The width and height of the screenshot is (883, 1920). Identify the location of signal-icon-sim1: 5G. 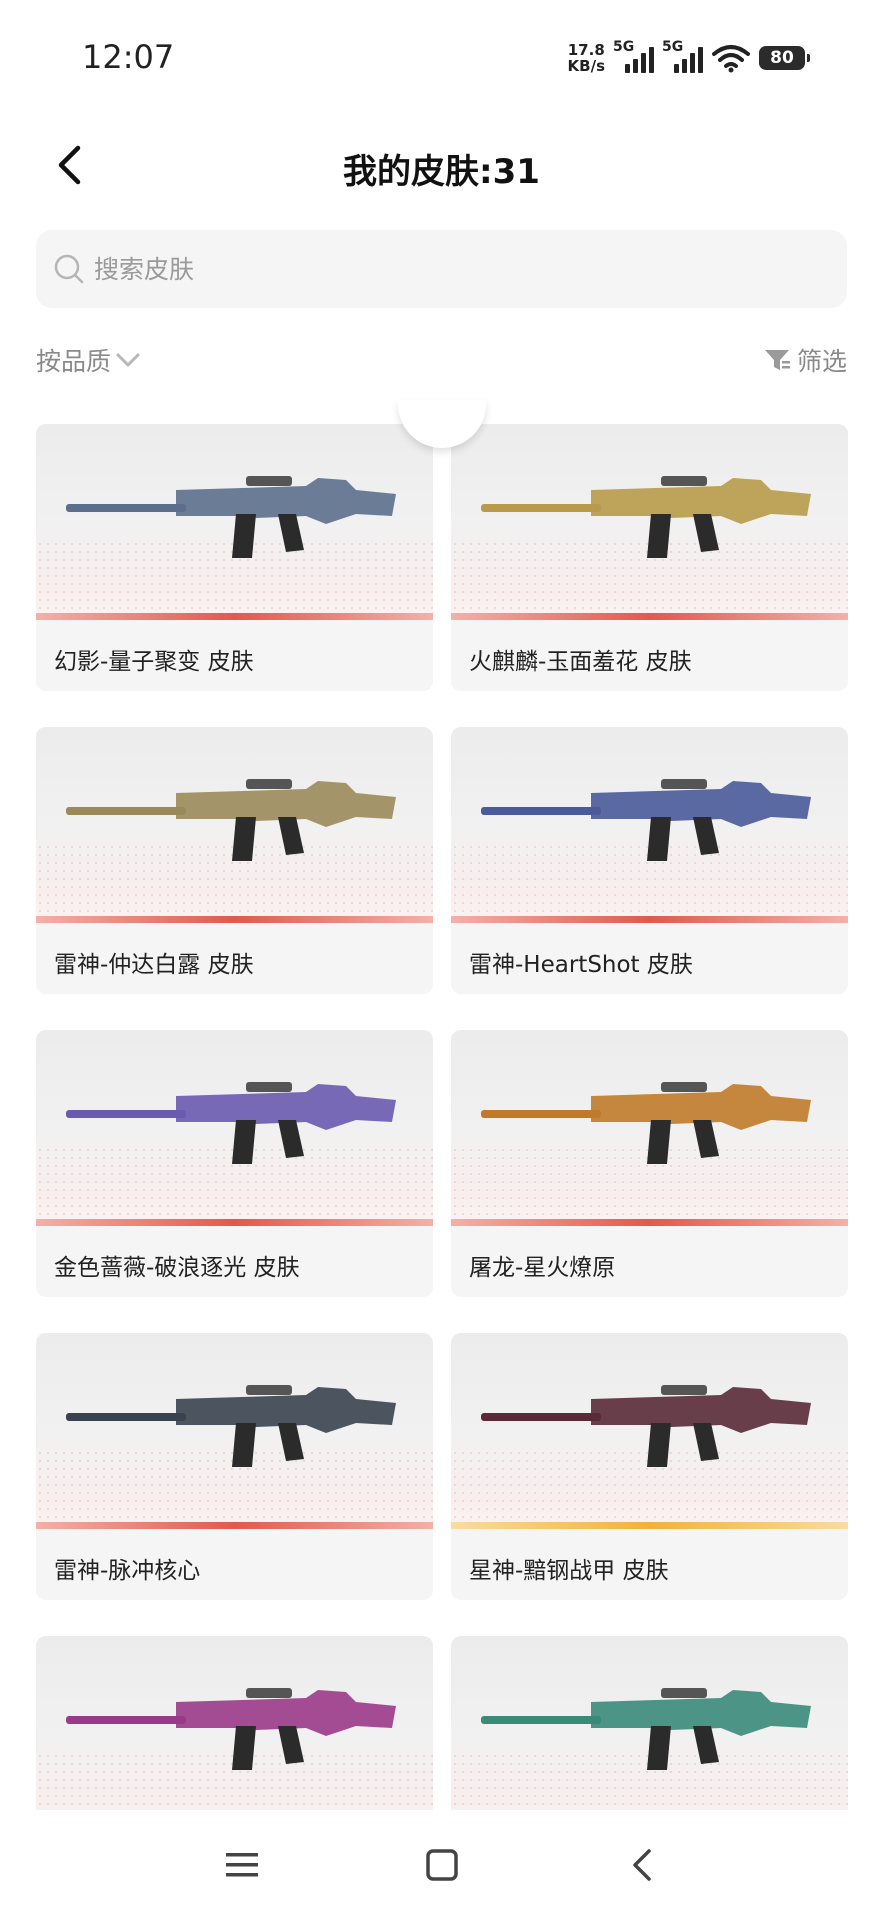
(633, 56).